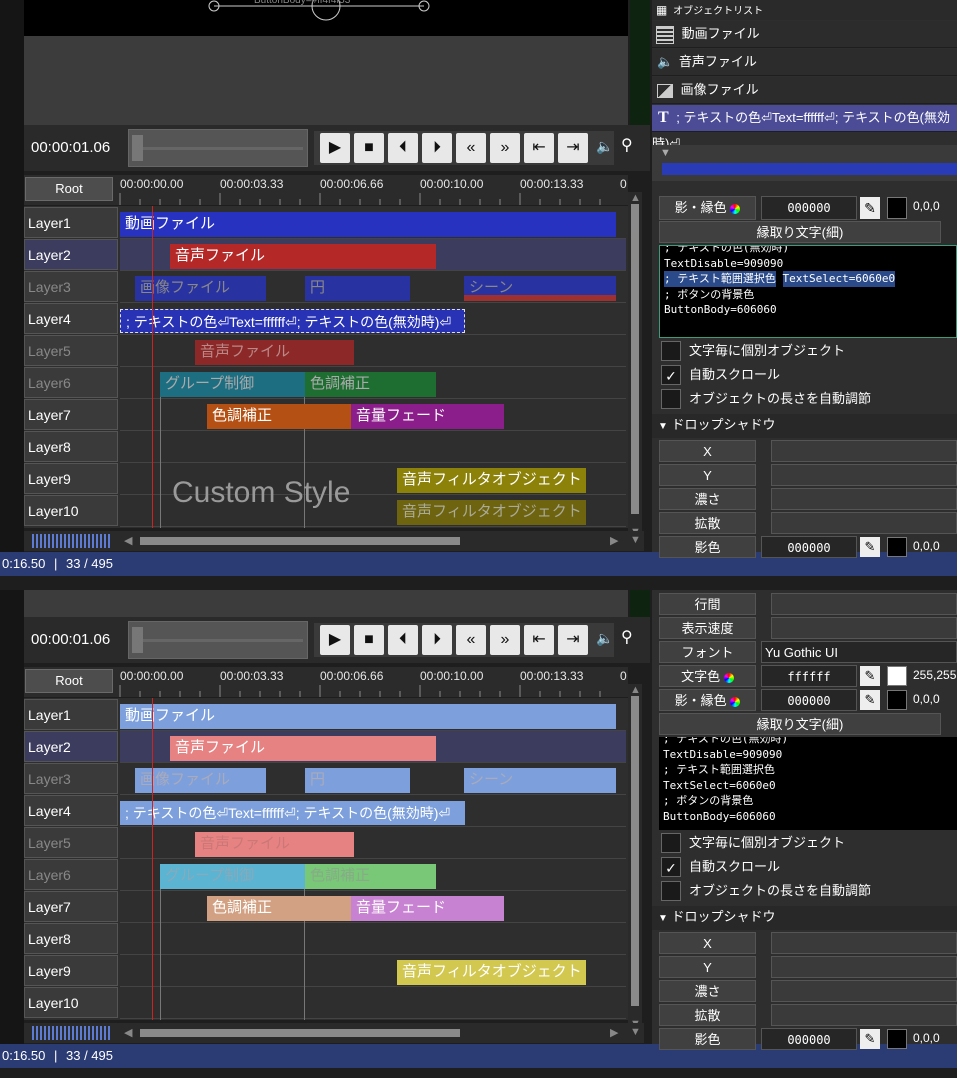 The height and width of the screenshot is (1078, 957). I want to click on playhead, so click(152, 367).